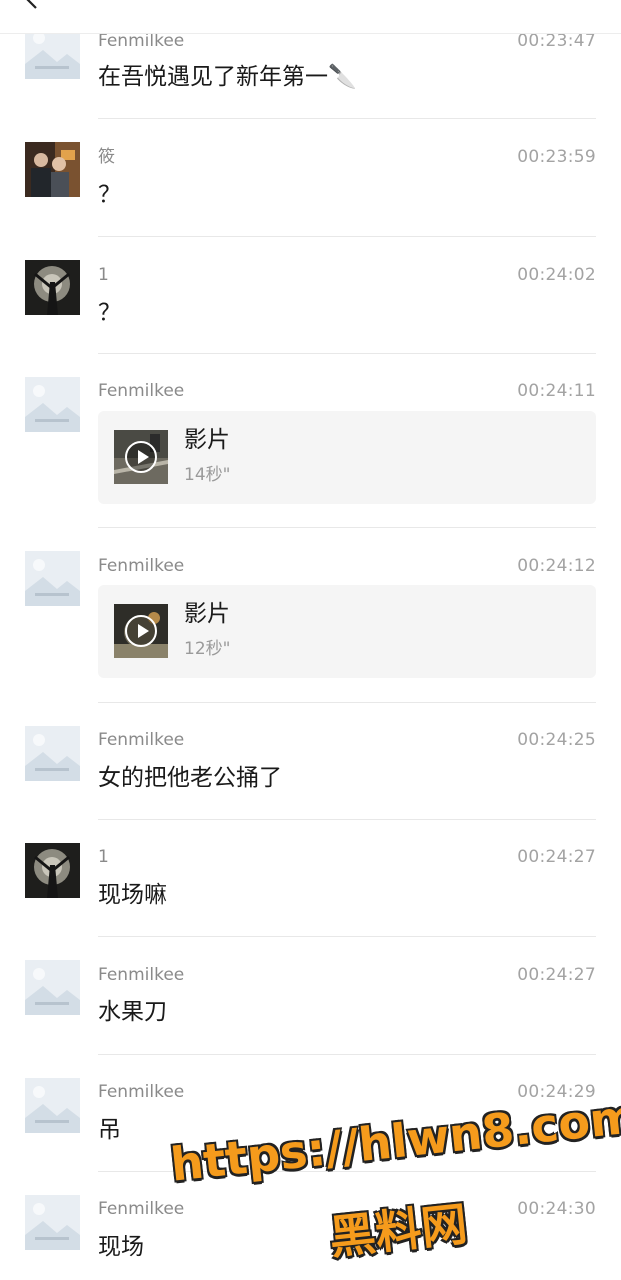 The width and height of the screenshot is (621, 1280). Describe the element at coordinates (32, 5) in the screenshot. I see `back-arrow-icon` at that location.